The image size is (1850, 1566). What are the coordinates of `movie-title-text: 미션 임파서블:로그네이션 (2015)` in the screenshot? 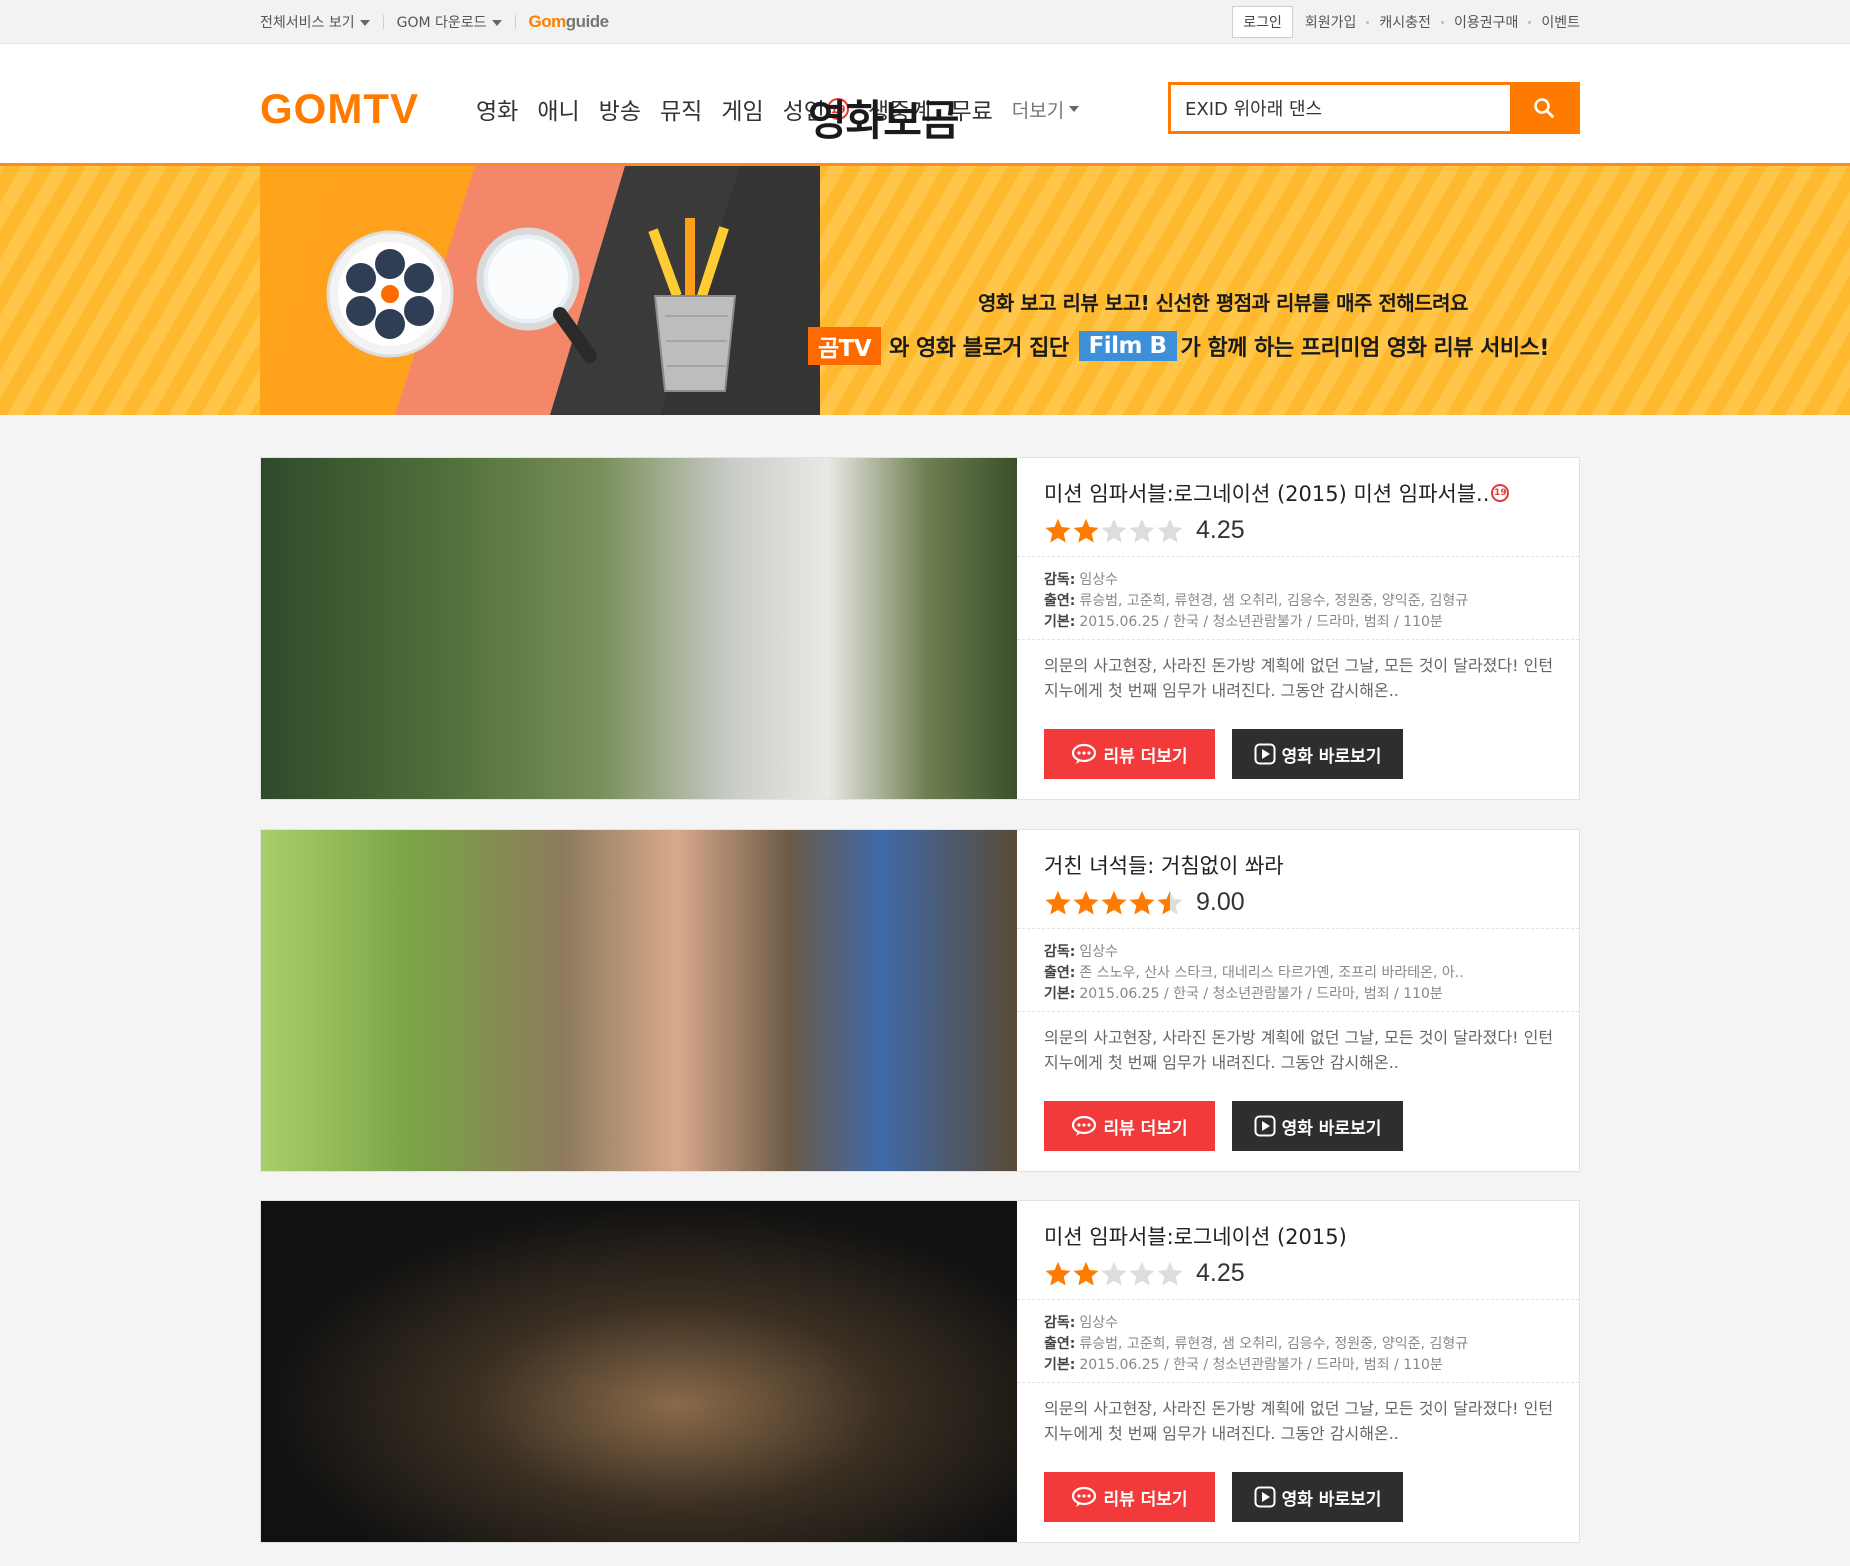 It's located at (1195, 1237).